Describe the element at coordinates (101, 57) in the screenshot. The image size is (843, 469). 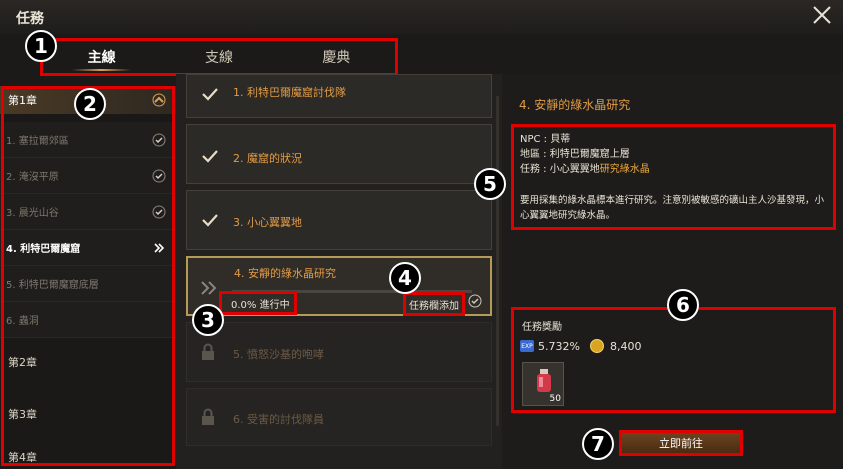
I see `tab-main: 主線` at that location.